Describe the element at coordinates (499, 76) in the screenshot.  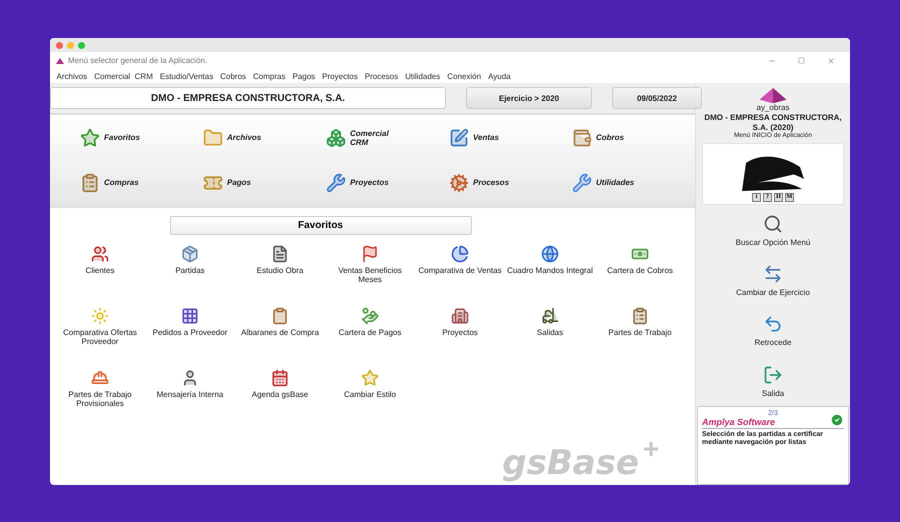
I see `menu-item: Ayuda` at that location.